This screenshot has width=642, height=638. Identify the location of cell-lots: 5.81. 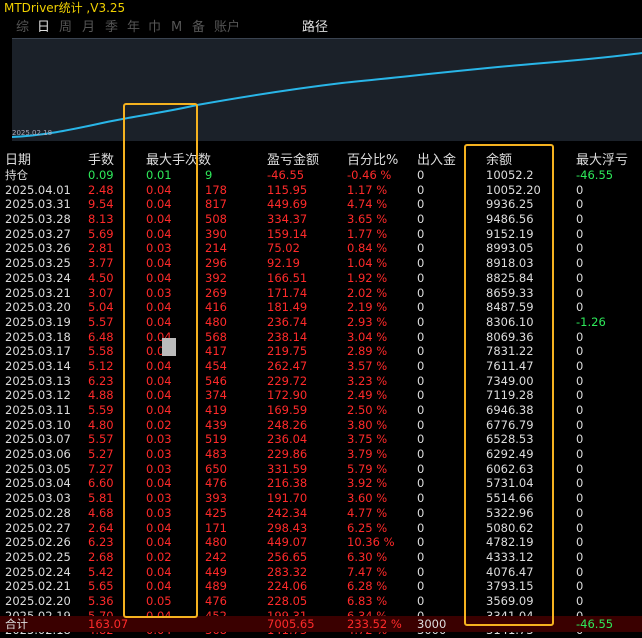
(101, 498).